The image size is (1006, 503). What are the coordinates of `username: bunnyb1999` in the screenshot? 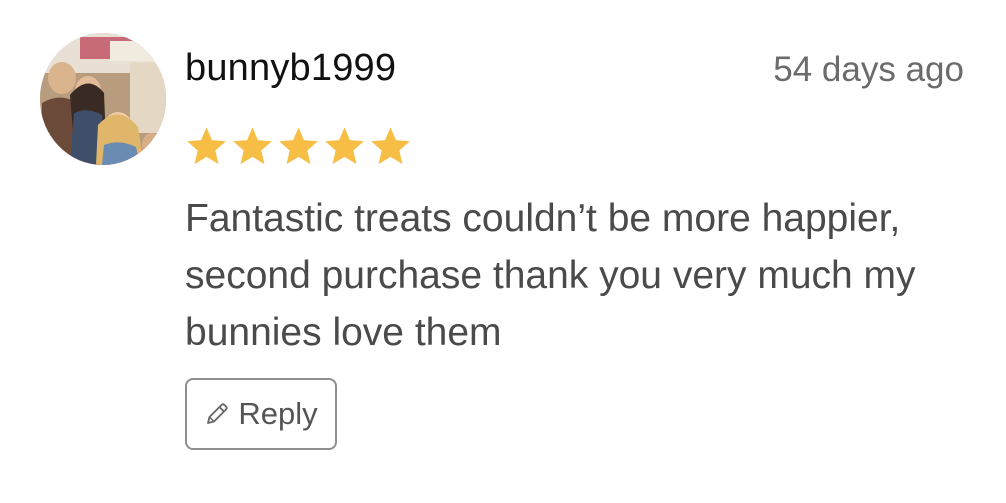 It's located at (291, 68).